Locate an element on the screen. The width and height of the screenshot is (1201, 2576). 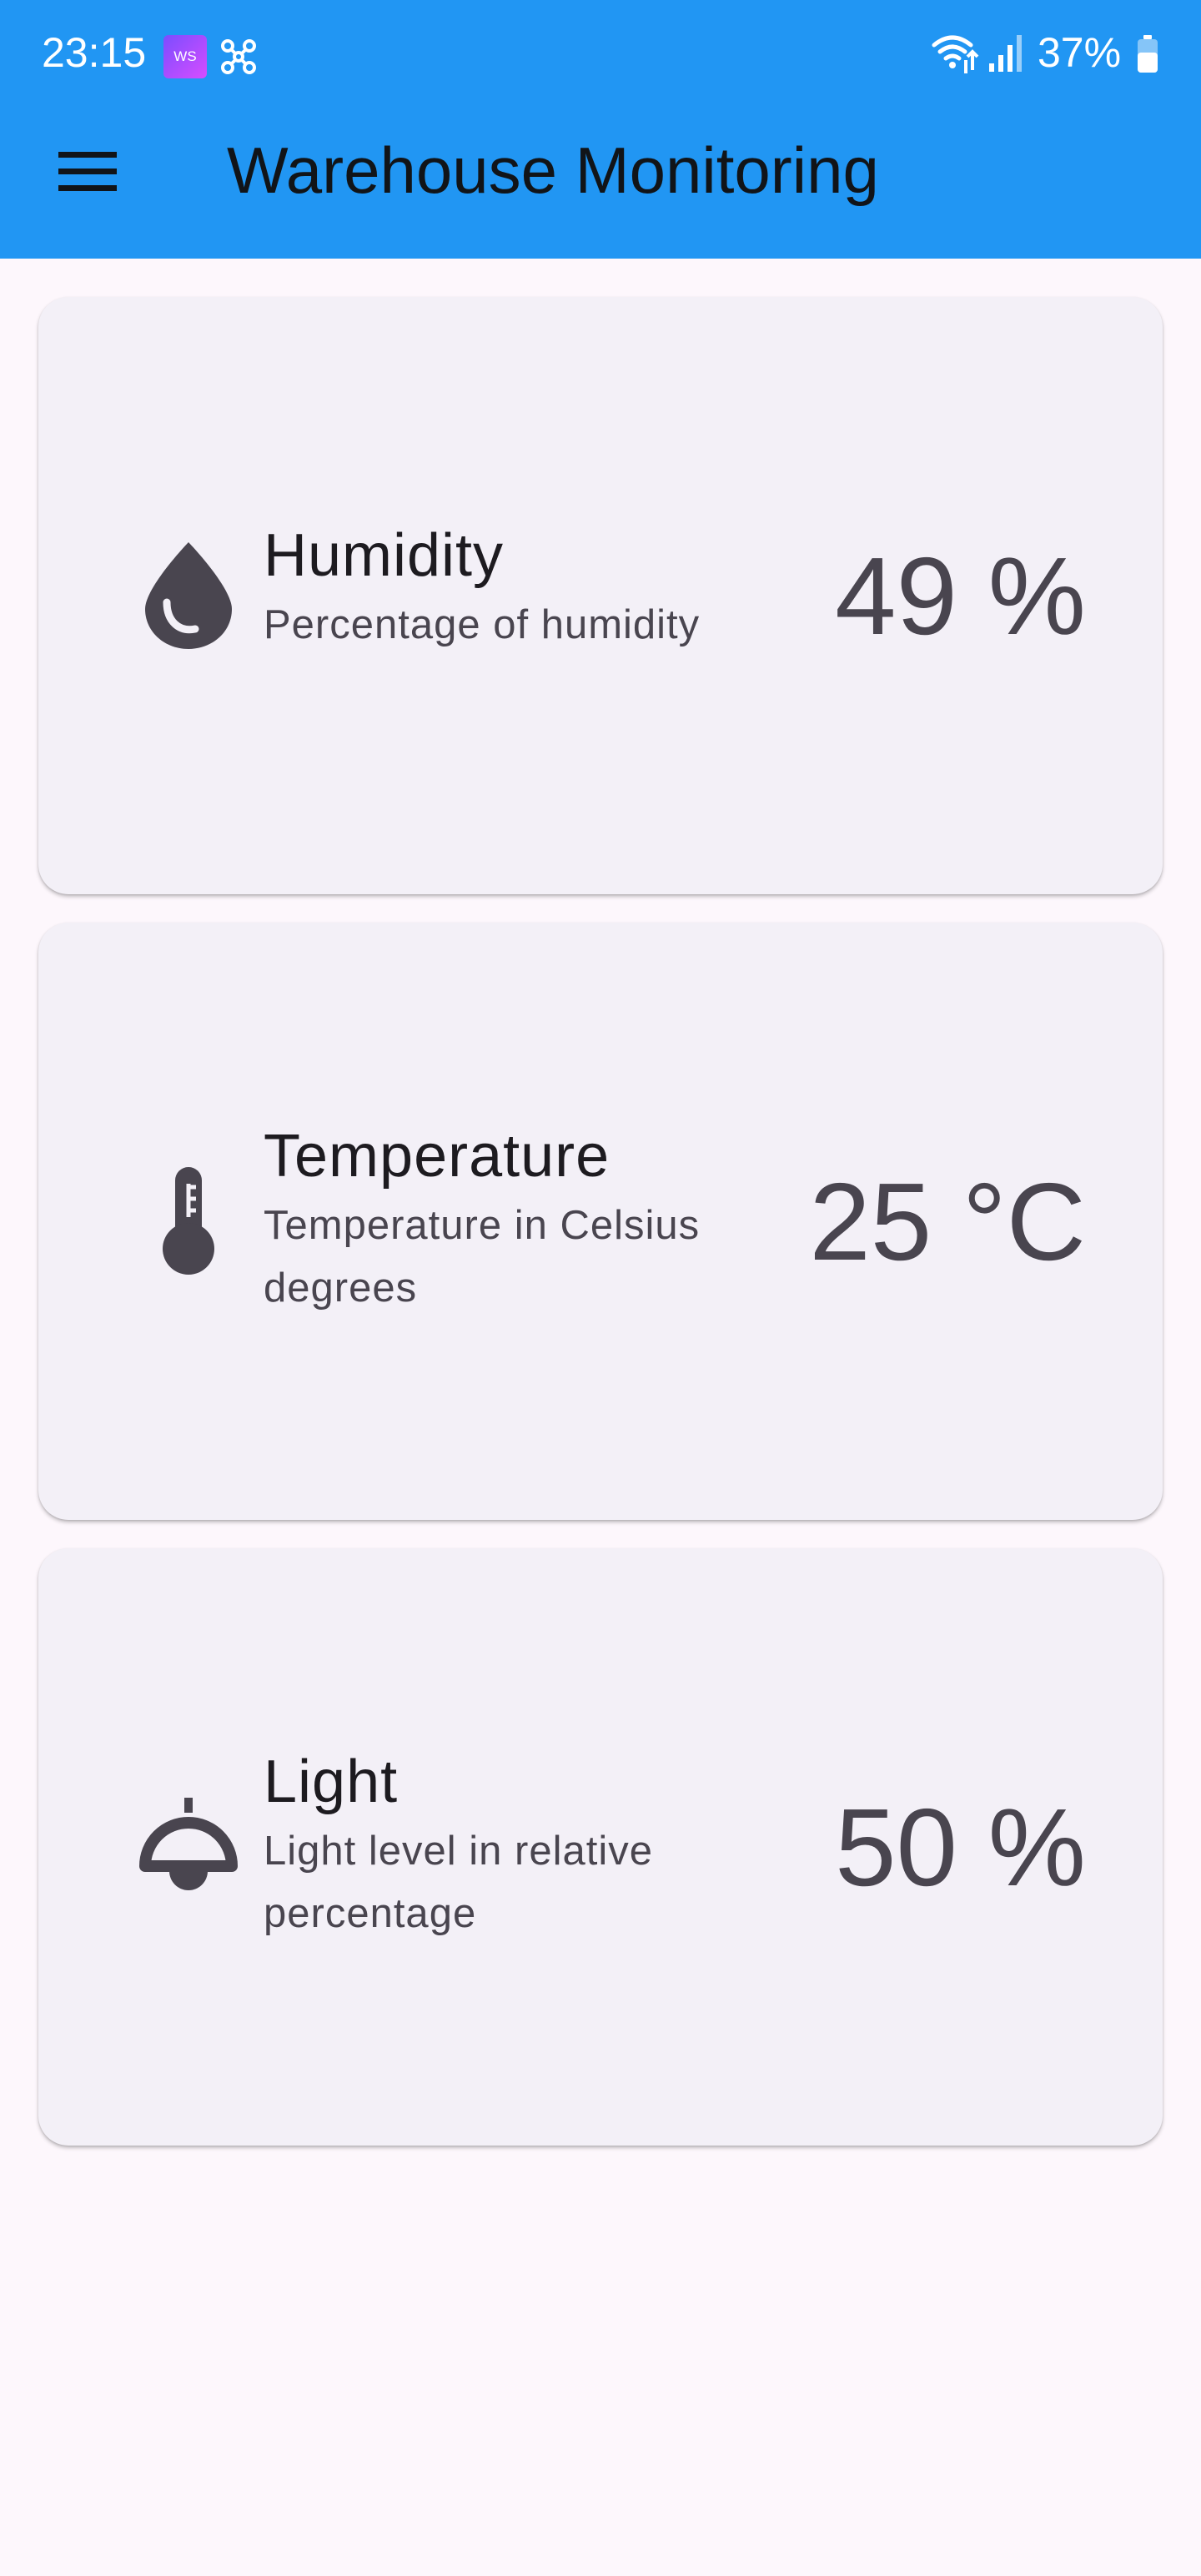
menu-icon is located at coordinates (88, 171).